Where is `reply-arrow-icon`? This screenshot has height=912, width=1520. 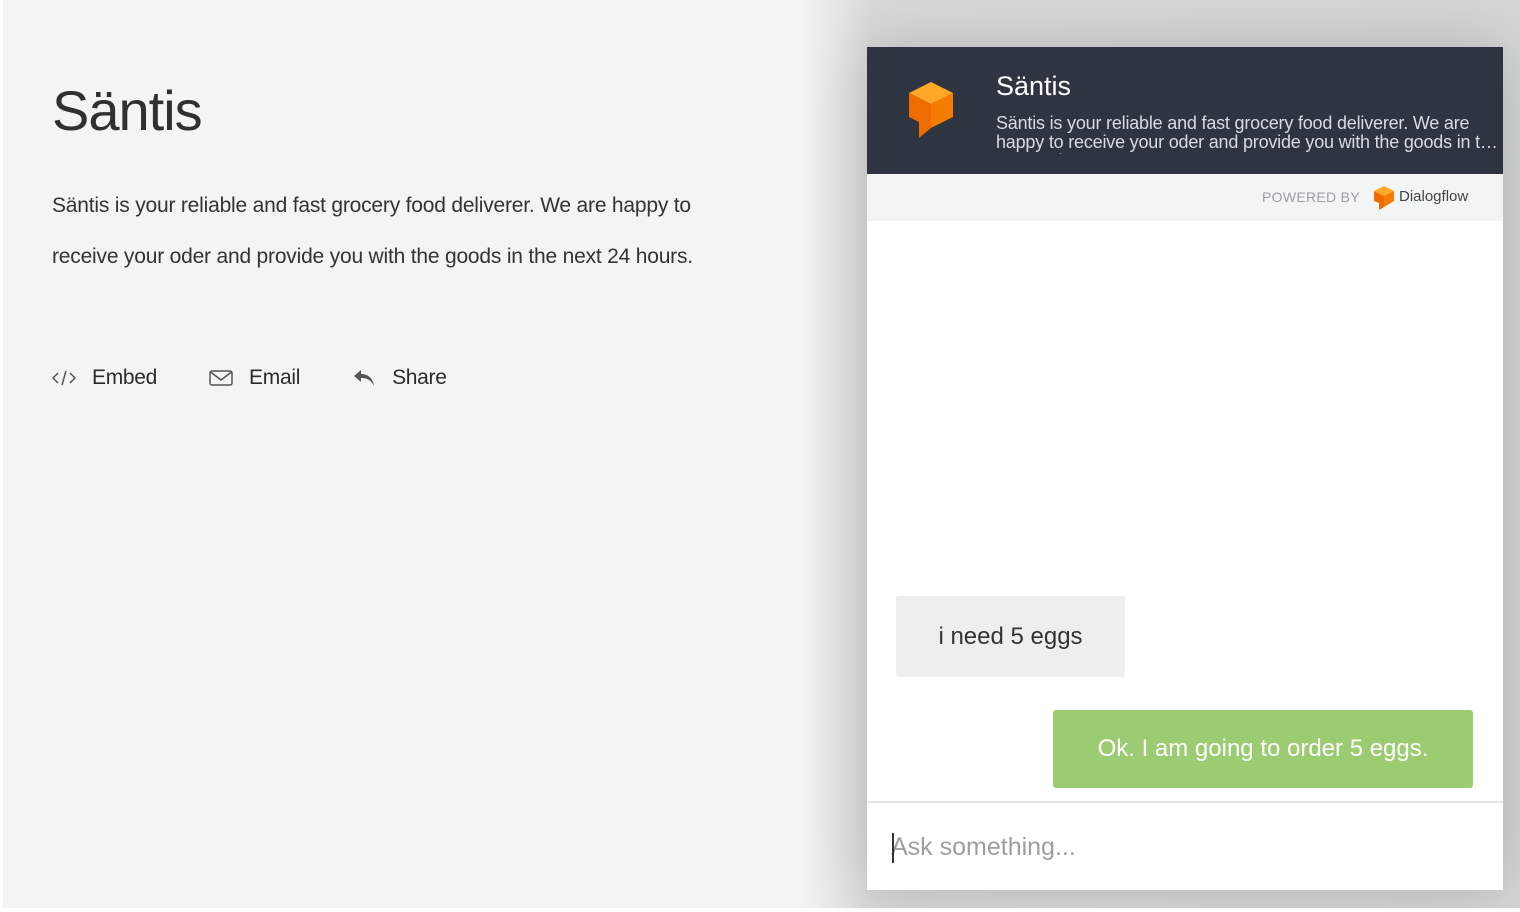
reply-arrow-icon is located at coordinates (364, 378).